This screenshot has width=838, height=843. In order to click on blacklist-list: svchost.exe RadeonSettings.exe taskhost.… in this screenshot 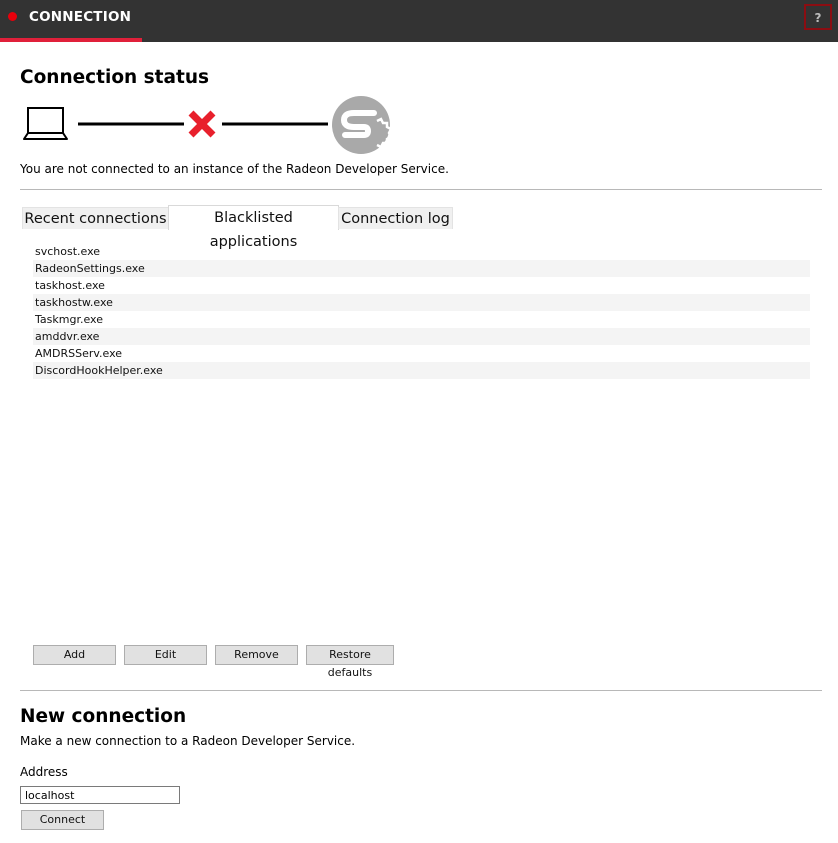, I will do `click(421, 311)`.